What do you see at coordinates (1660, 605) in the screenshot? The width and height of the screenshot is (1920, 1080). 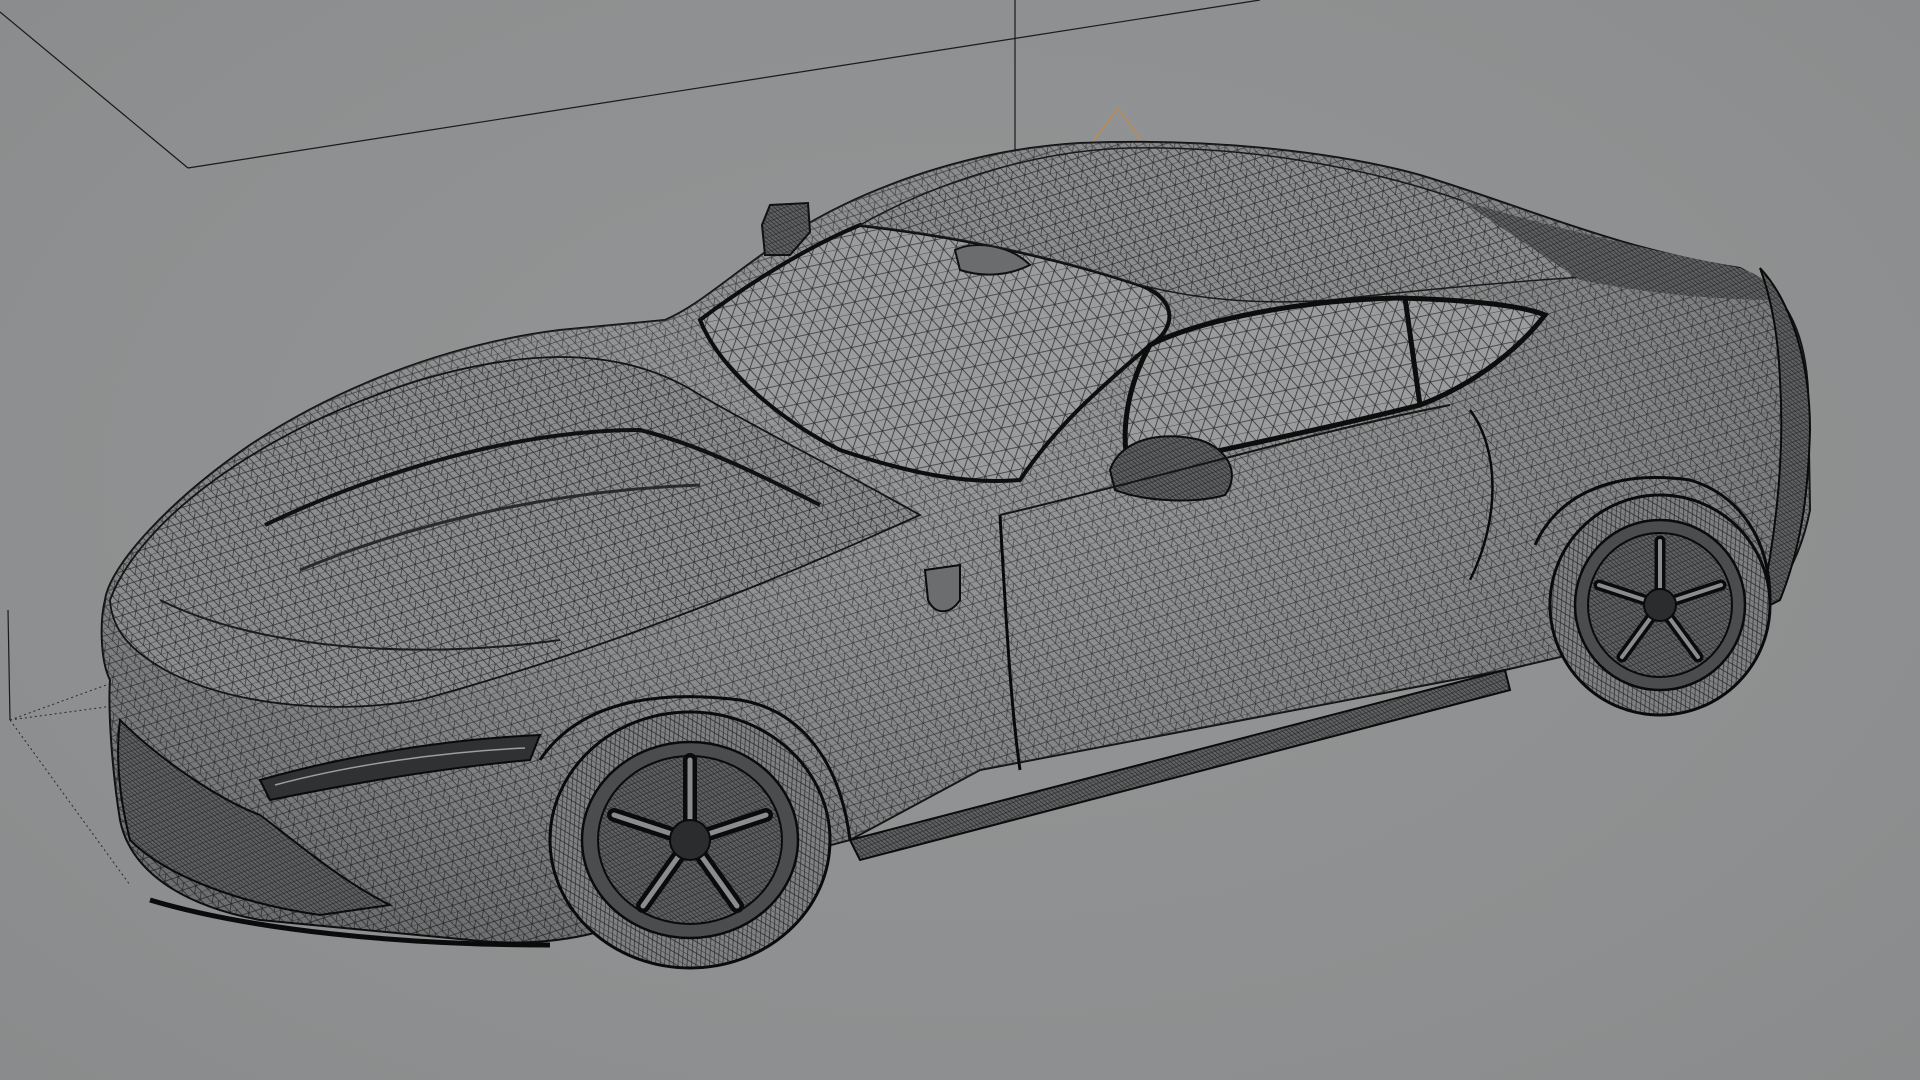 I see `rear-wheel` at bounding box center [1660, 605].